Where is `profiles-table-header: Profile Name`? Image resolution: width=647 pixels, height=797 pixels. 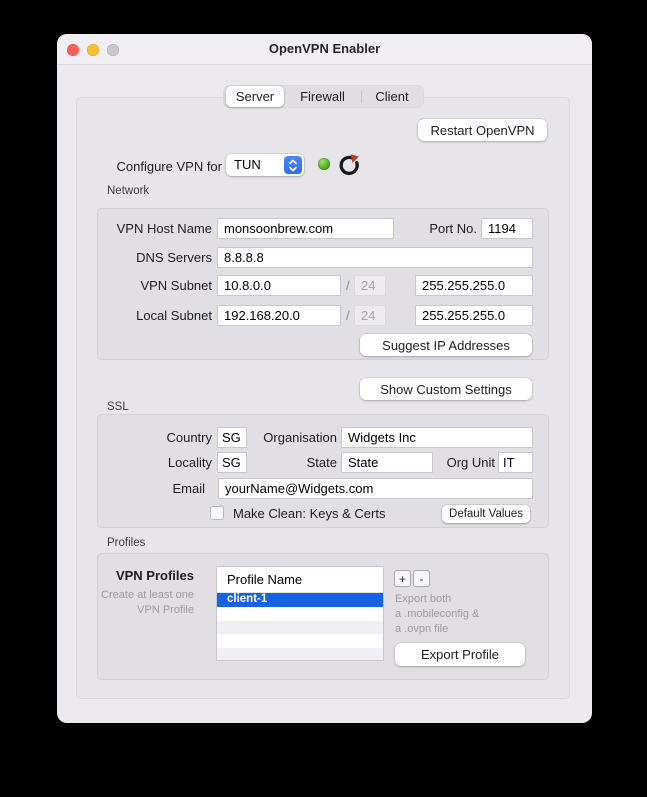
profiles-table-header: Profile Name is located at coordinates (300, 580).